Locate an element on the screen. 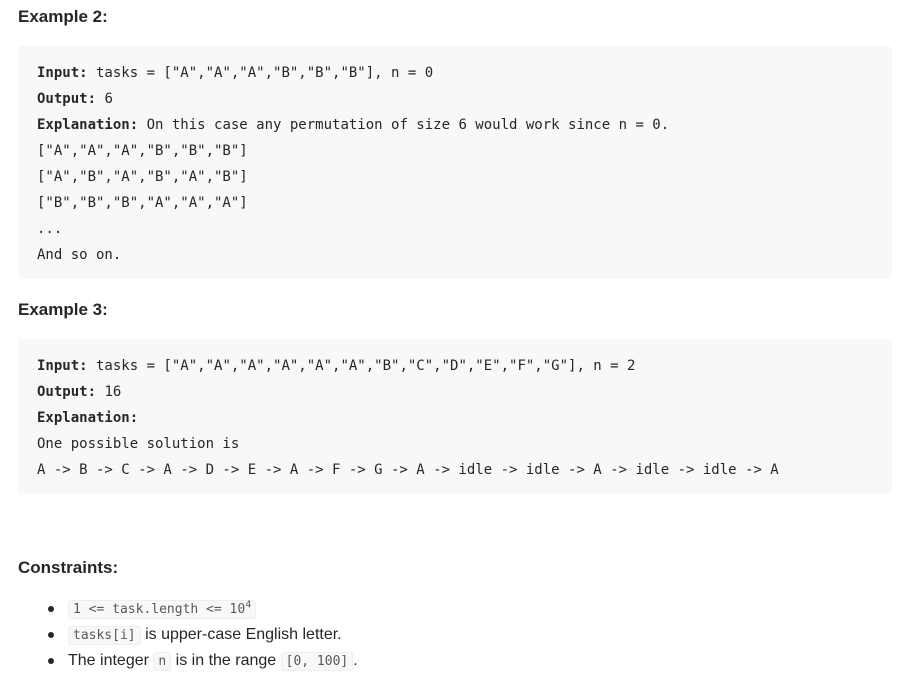  constraint-code: n is located at coordinates (162, 661).